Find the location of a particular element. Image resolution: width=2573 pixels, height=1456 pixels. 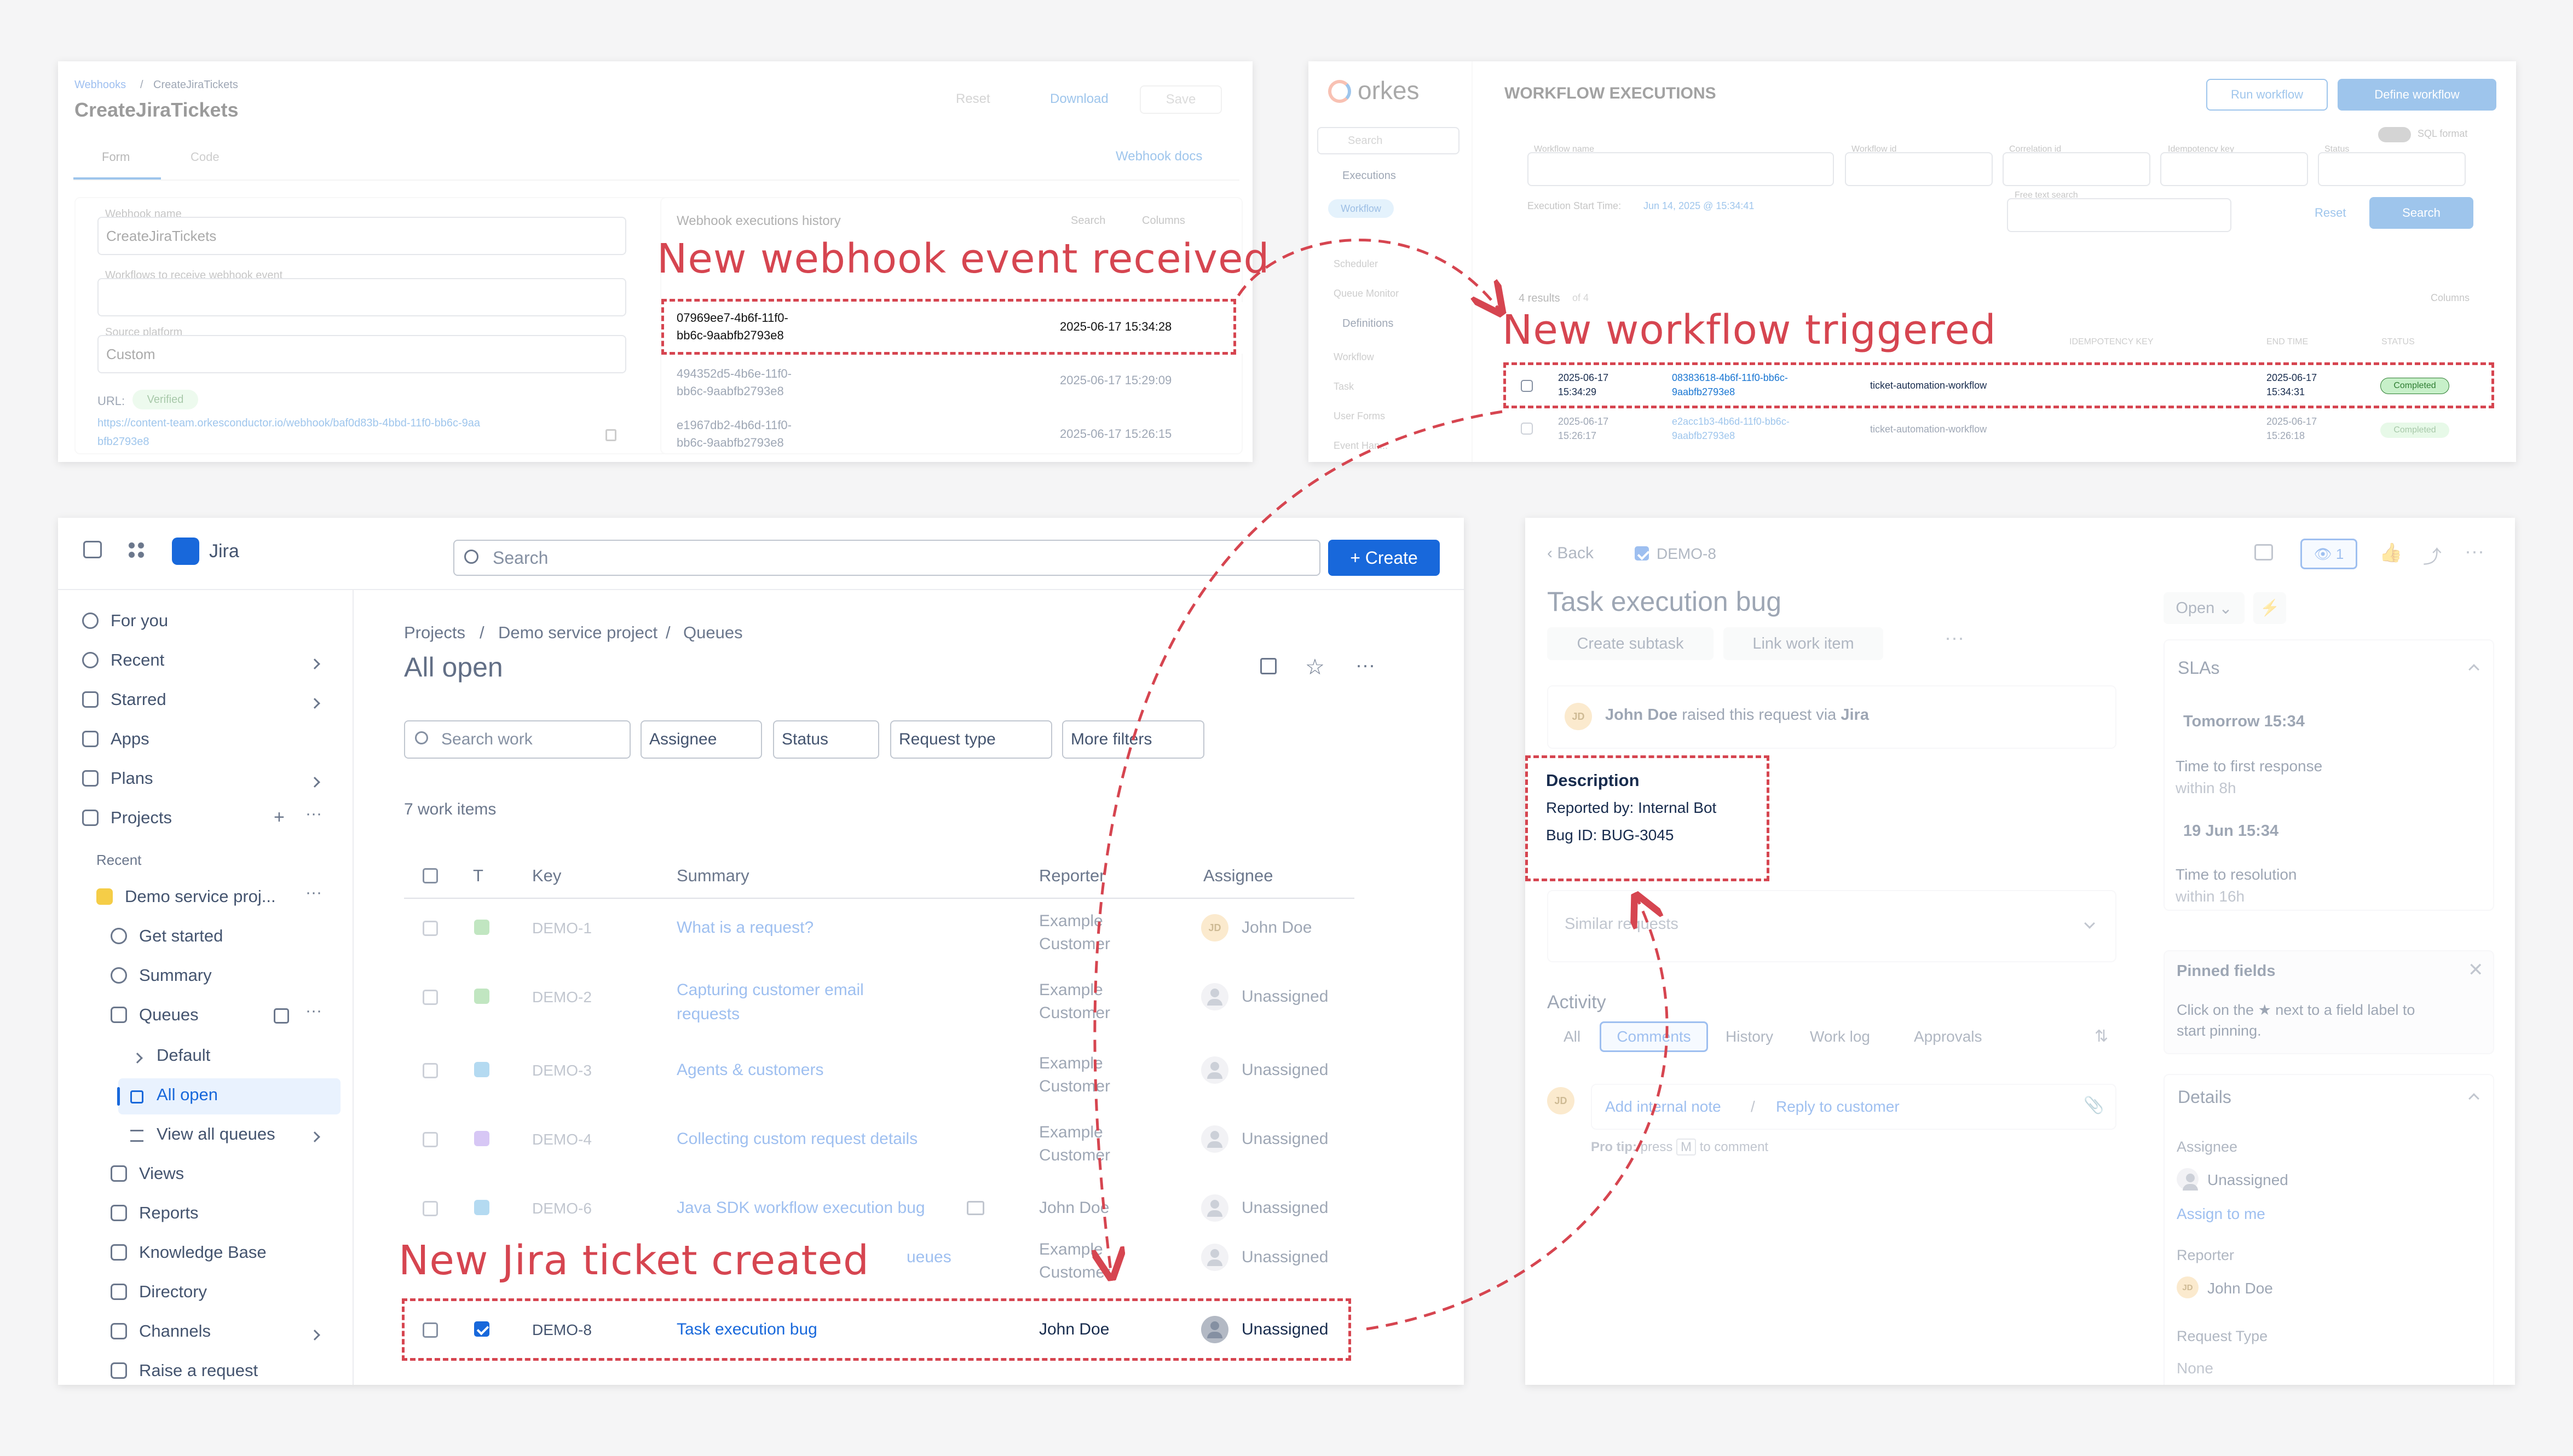

idempotency-input is located at coordinates (2234, 169).